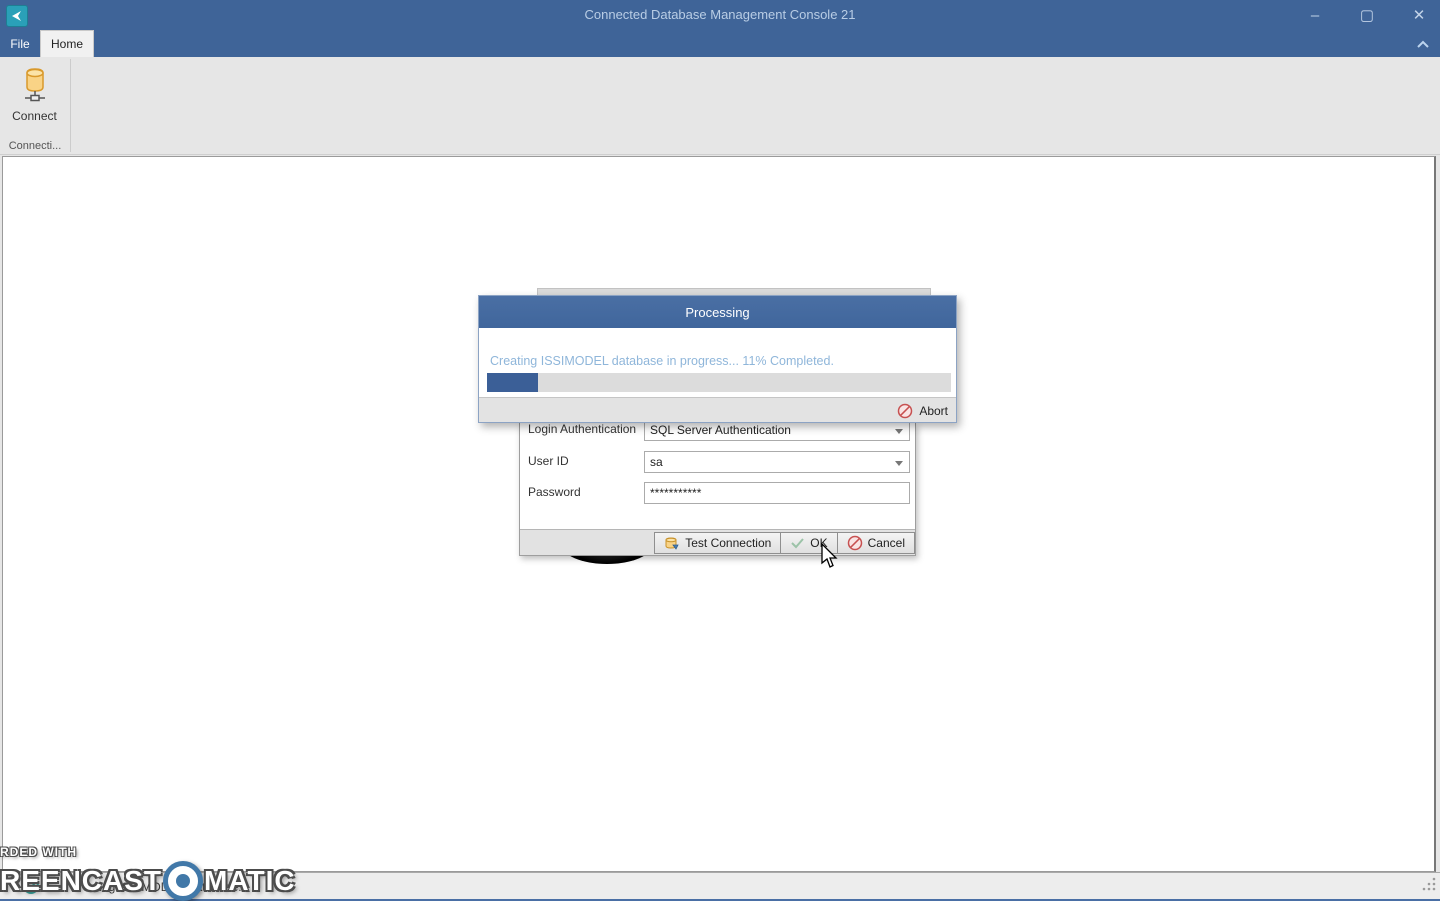 The width and height of the screenshot is (1440, 901). What do you see at coordinates (672, 543) in the screenshot?
I see `test-database-icon` at bounding box center [672, 543].